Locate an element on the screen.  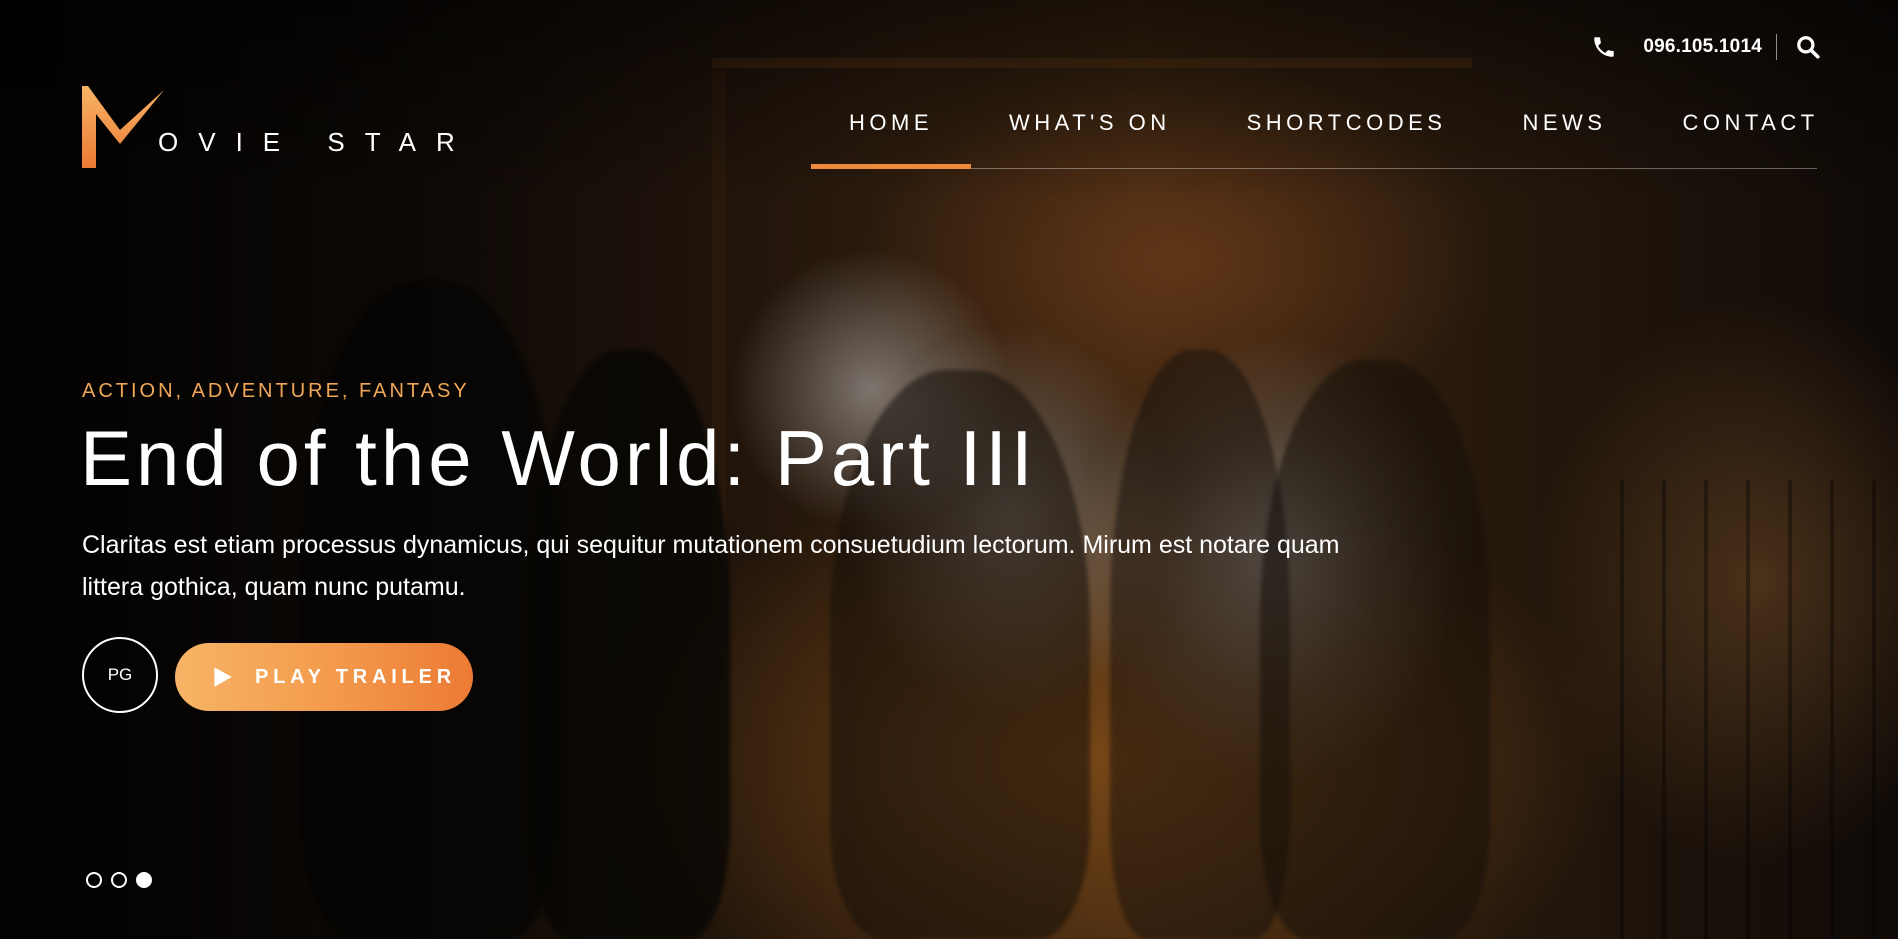
logo-m-mark is located at coordinates (123, 127).